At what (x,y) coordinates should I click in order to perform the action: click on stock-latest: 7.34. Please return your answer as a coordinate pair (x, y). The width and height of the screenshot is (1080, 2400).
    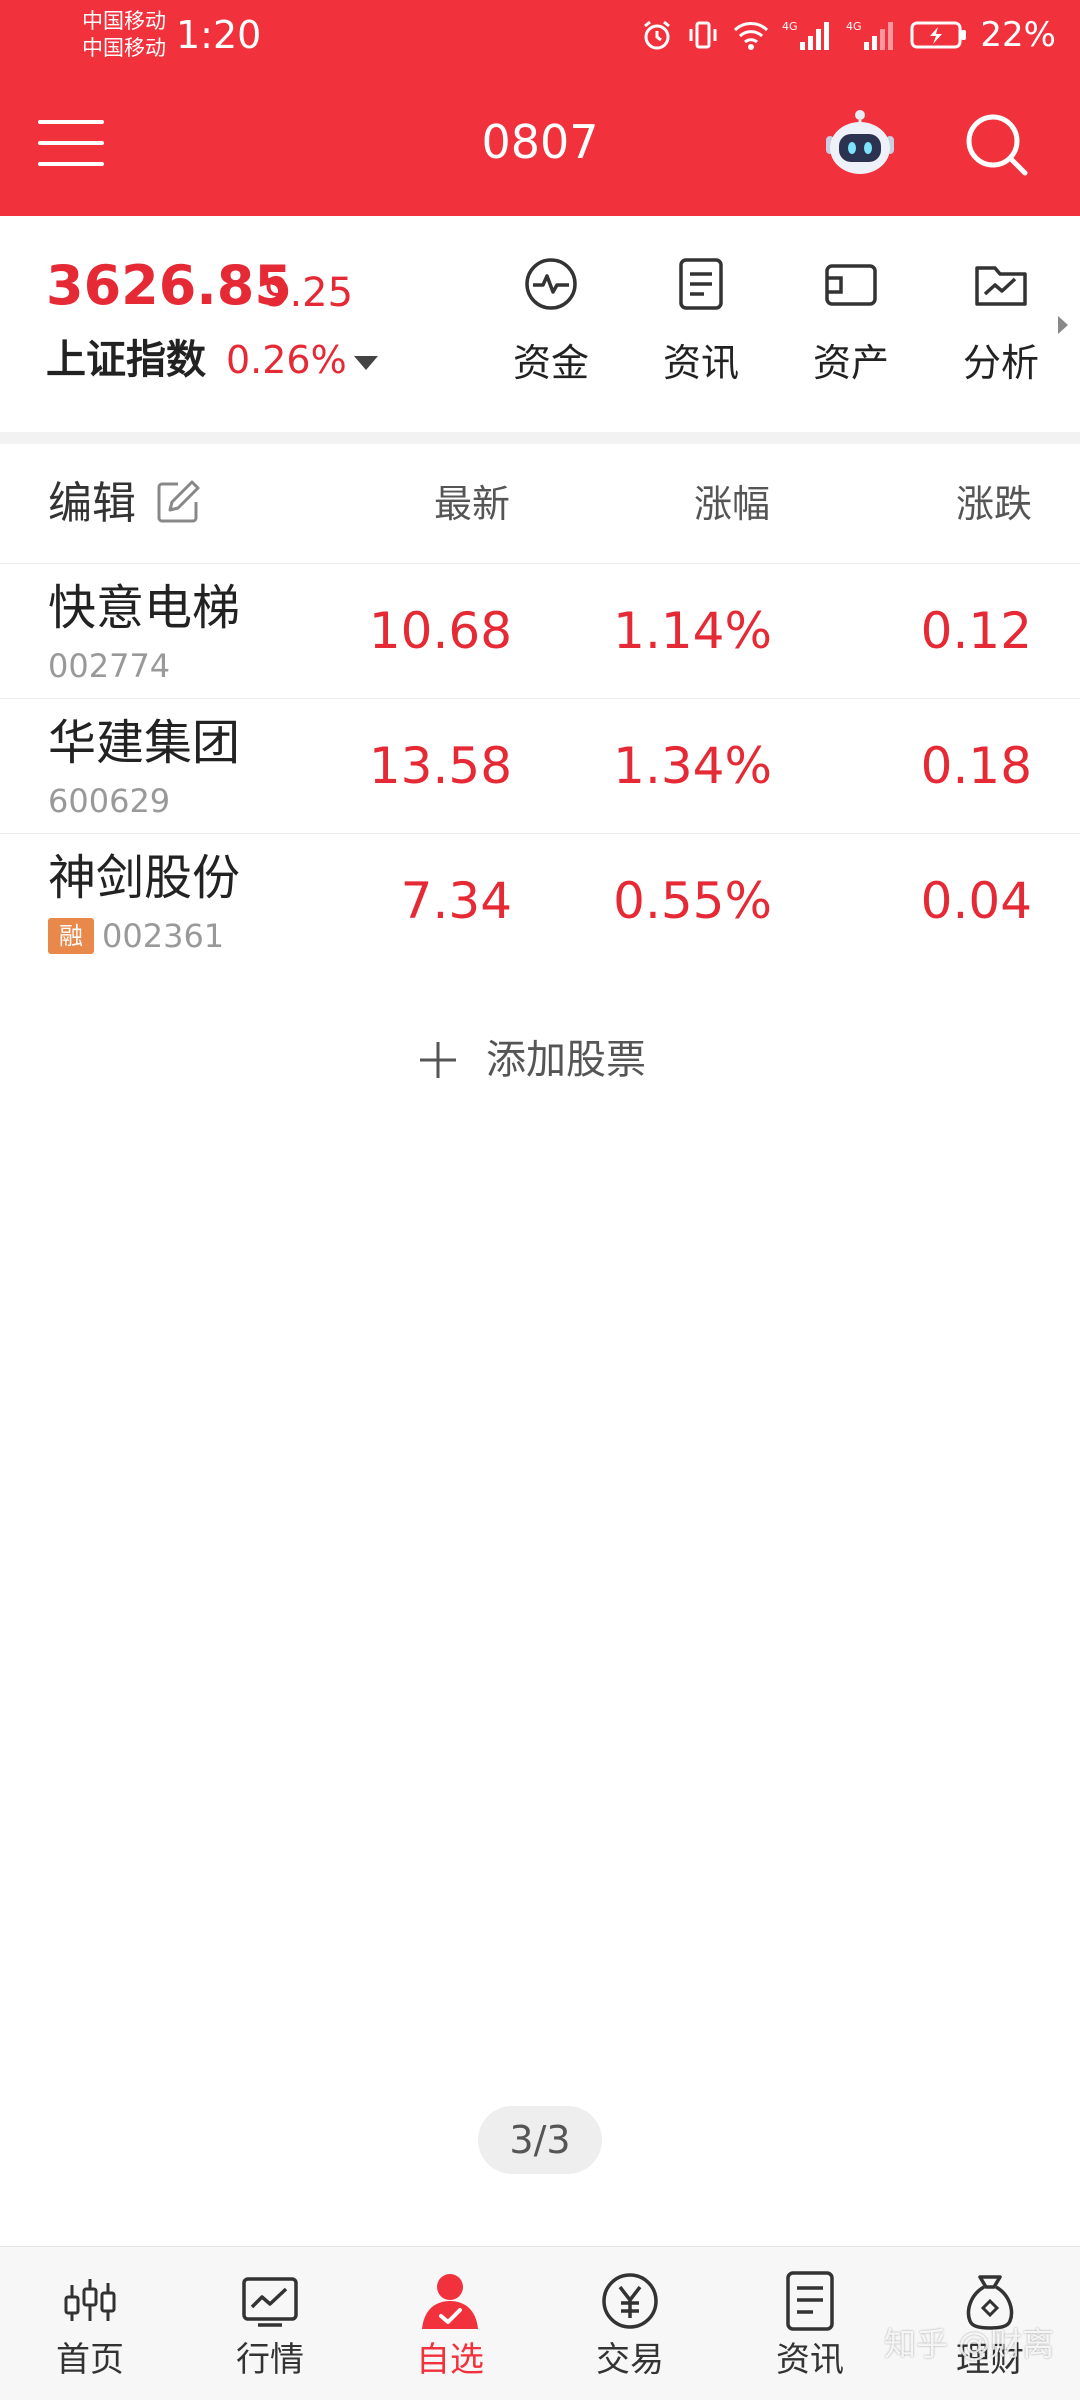
    Looking at the image, I should click on (456, 901).